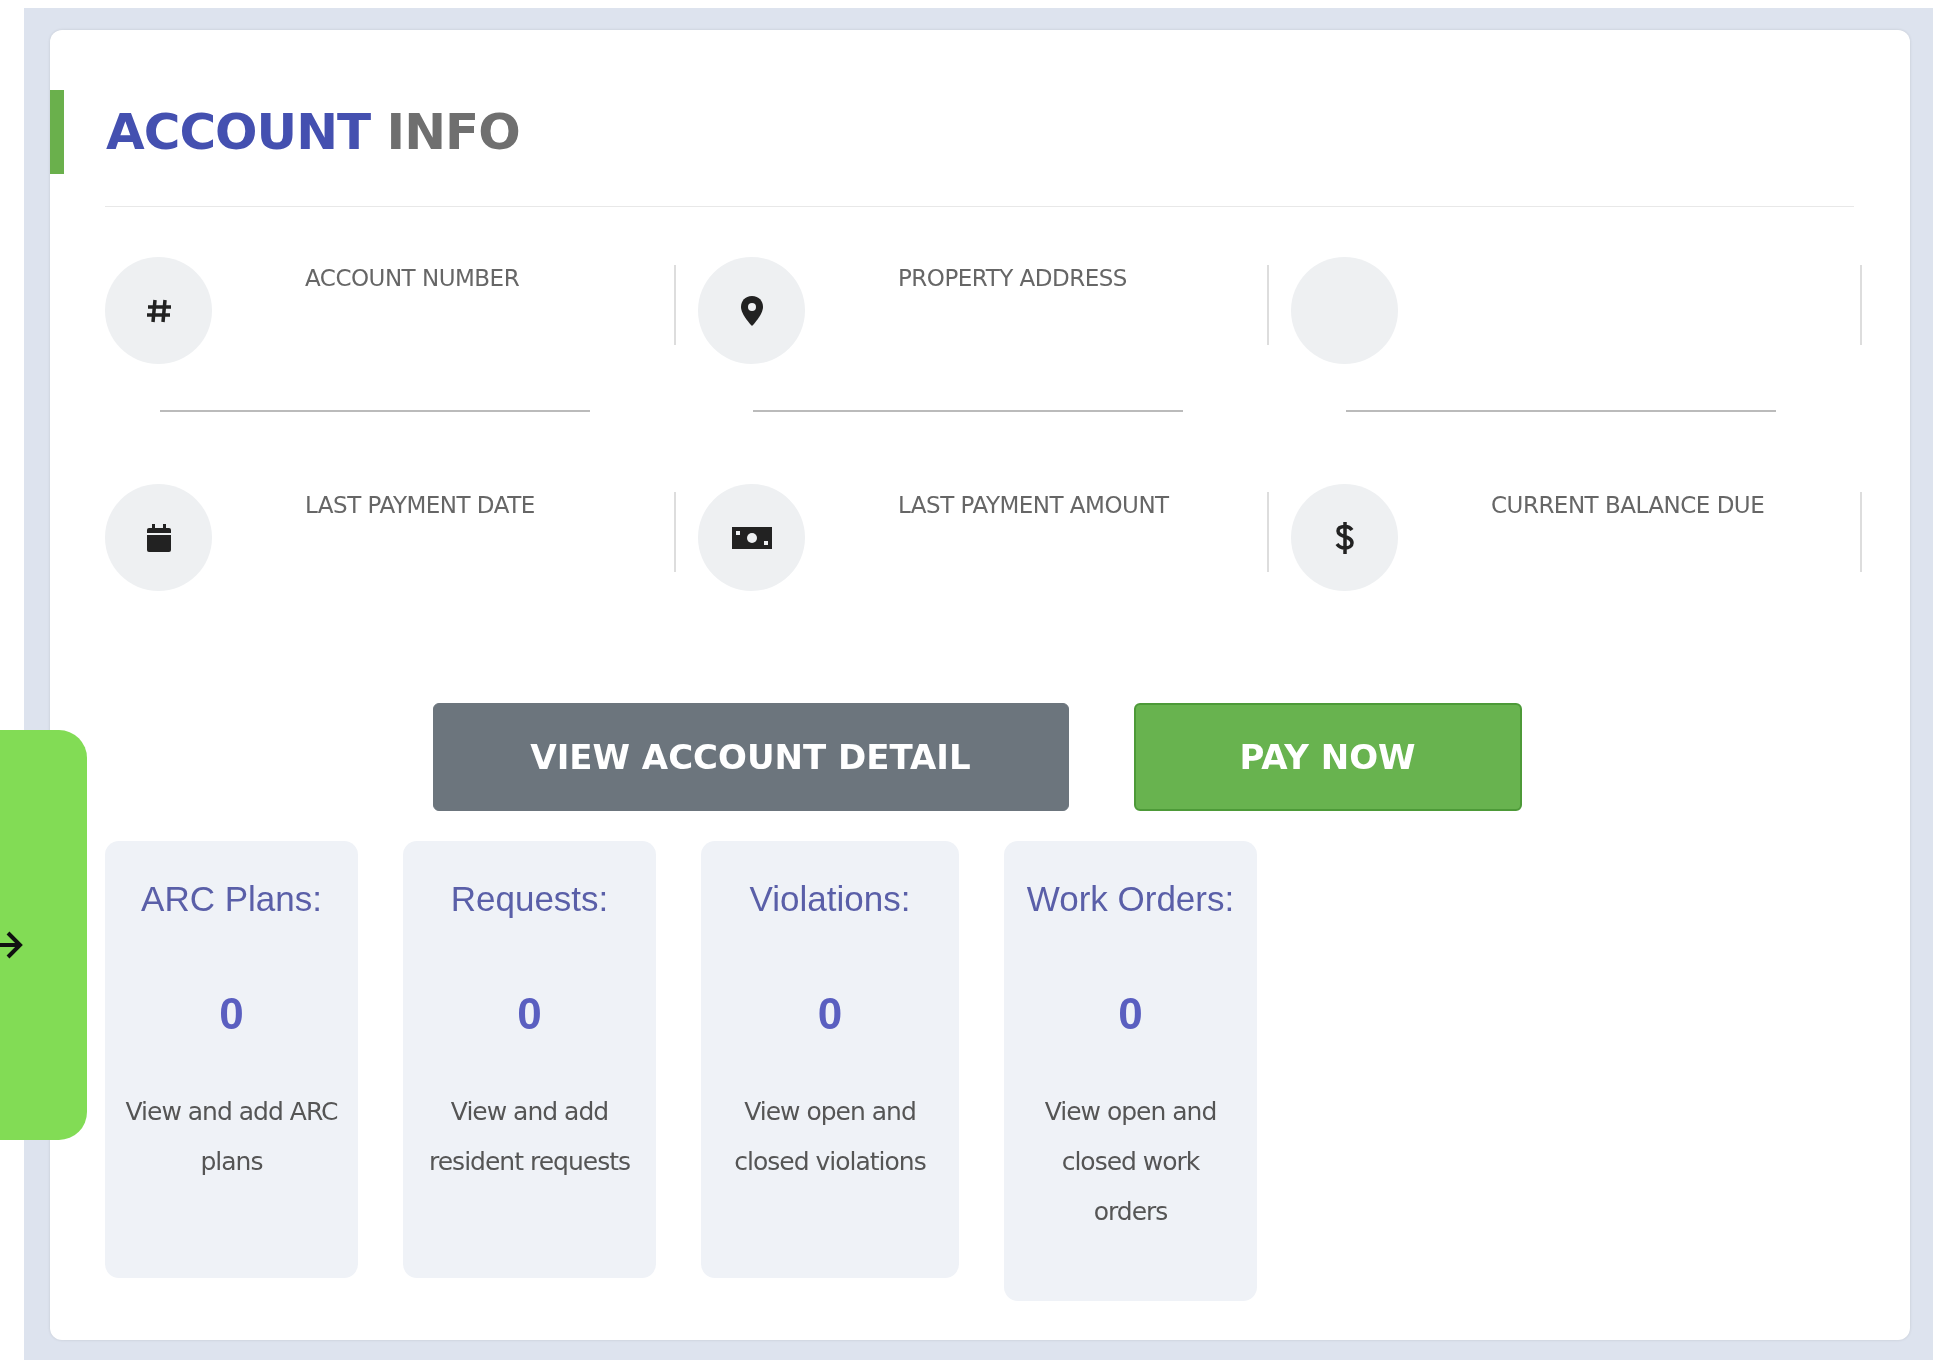  I want to click on field-label: PROPERTY ADDRESS, so click(1012, 278).